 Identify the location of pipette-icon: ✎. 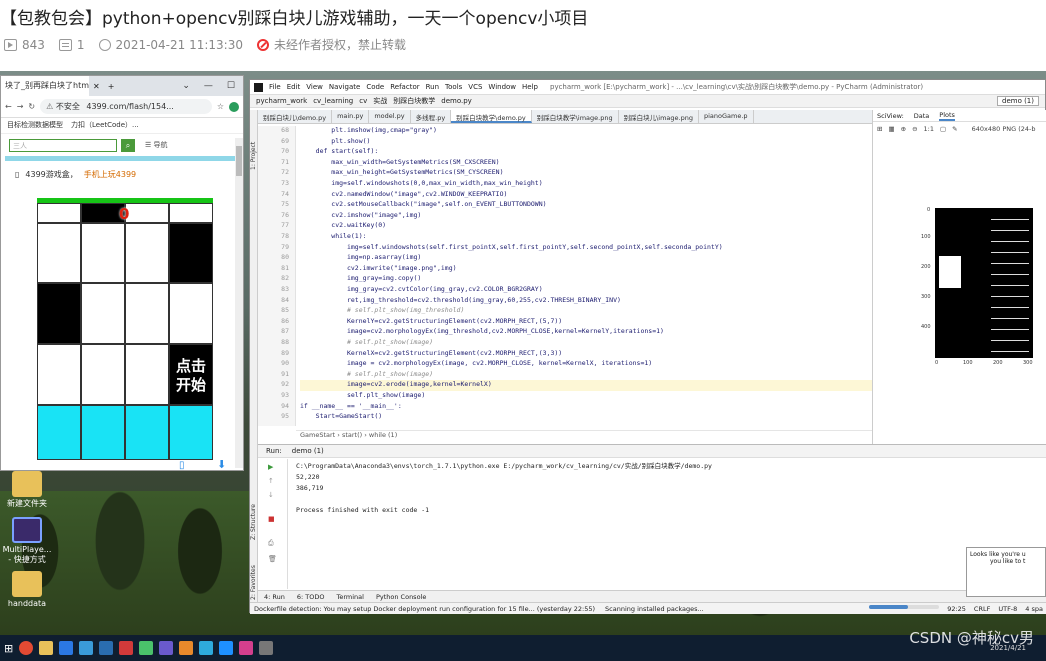
(954, 129).